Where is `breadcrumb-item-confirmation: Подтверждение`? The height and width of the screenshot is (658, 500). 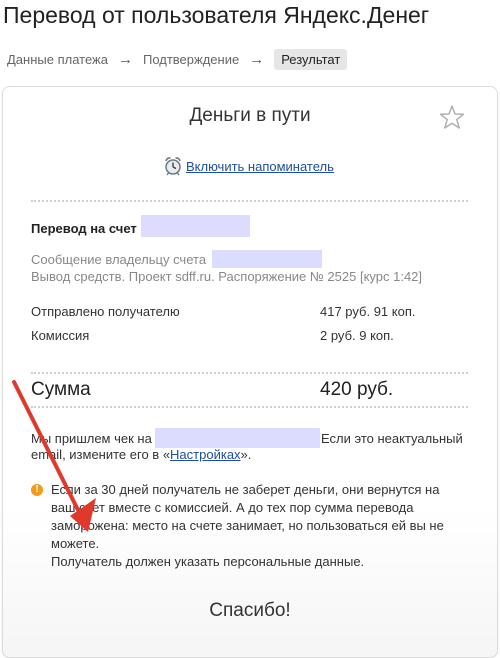
breadcrumb-item-confirmation: Подтверждение is located at coordinates (191, 59).